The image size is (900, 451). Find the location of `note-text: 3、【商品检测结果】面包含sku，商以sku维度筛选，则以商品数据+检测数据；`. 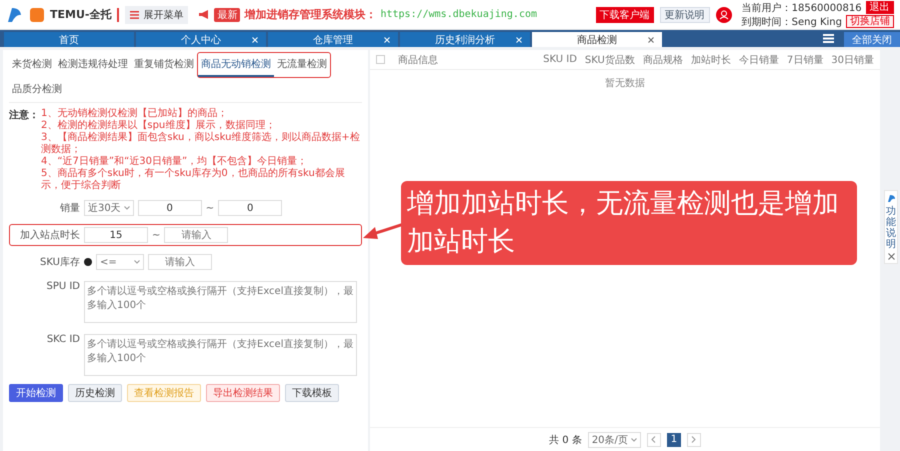

note-text: 3、【商品检测结果】面包含sku，商以sku维度筛选，则以商品数据+检测数据； is located at coordinates (201, 144).